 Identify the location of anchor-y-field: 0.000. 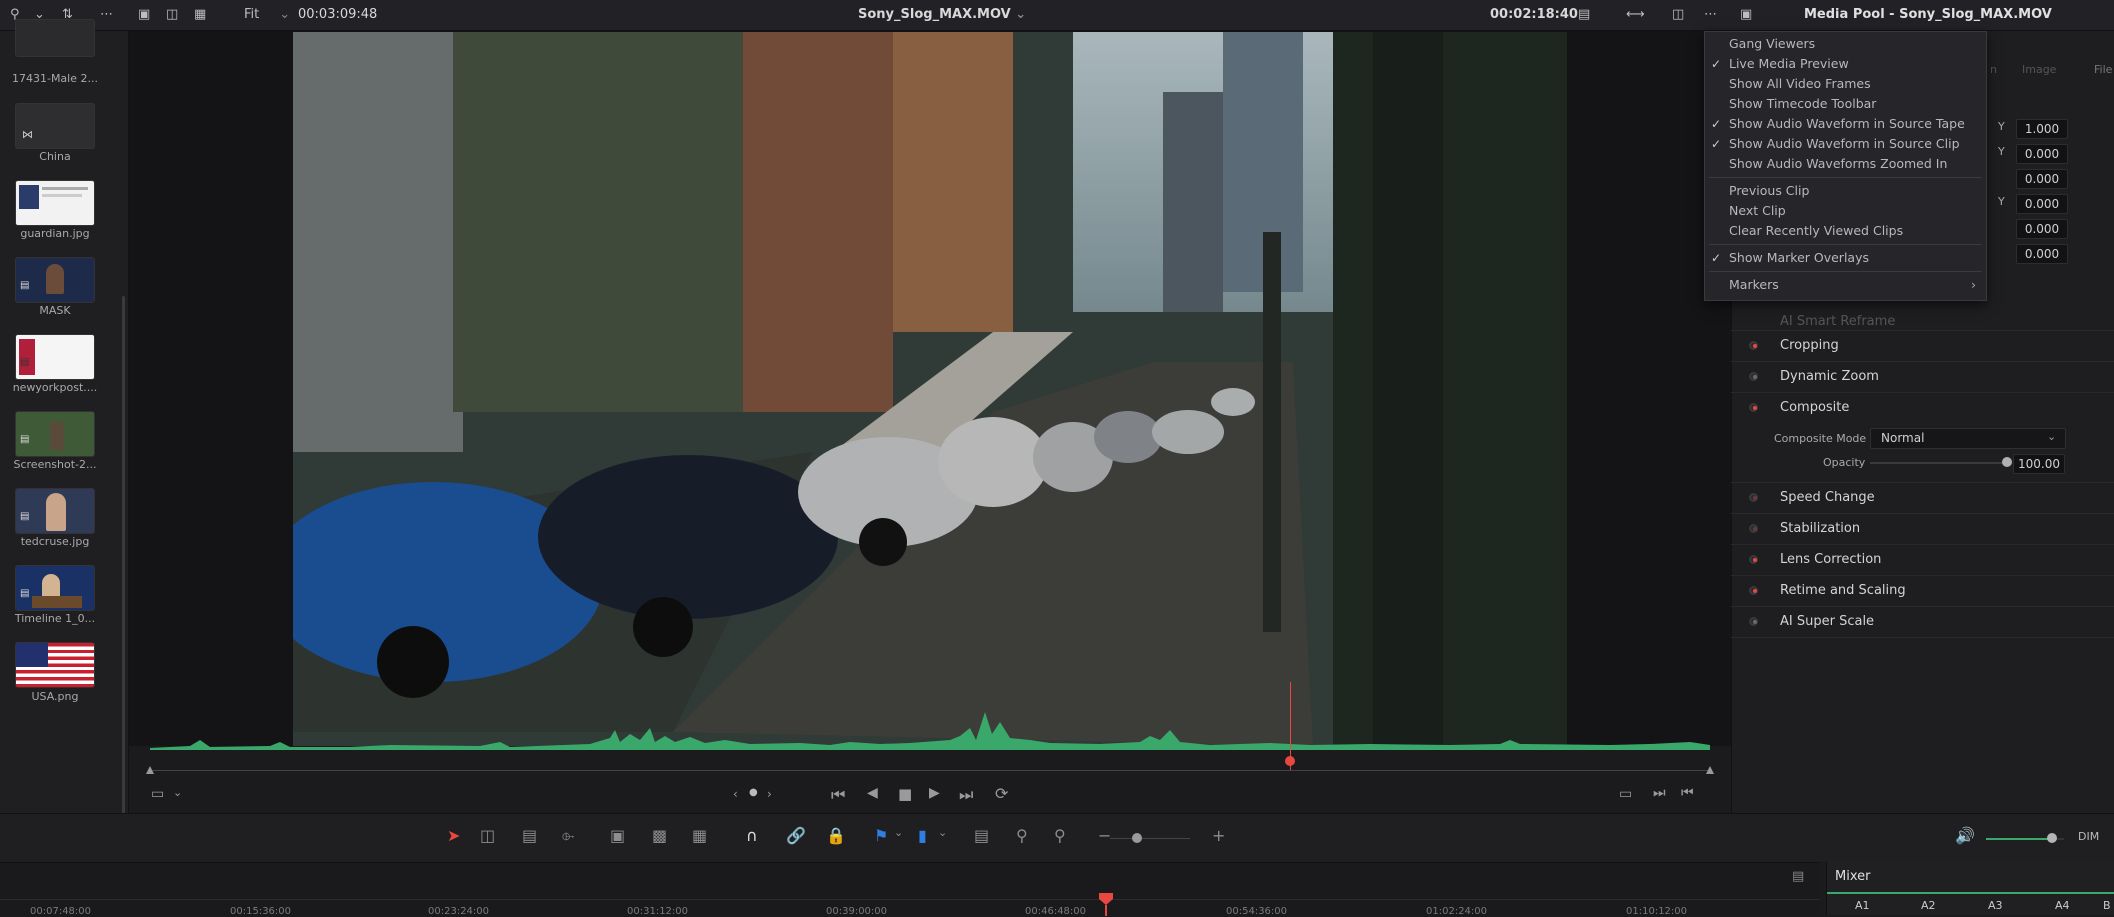
(2042, 204).